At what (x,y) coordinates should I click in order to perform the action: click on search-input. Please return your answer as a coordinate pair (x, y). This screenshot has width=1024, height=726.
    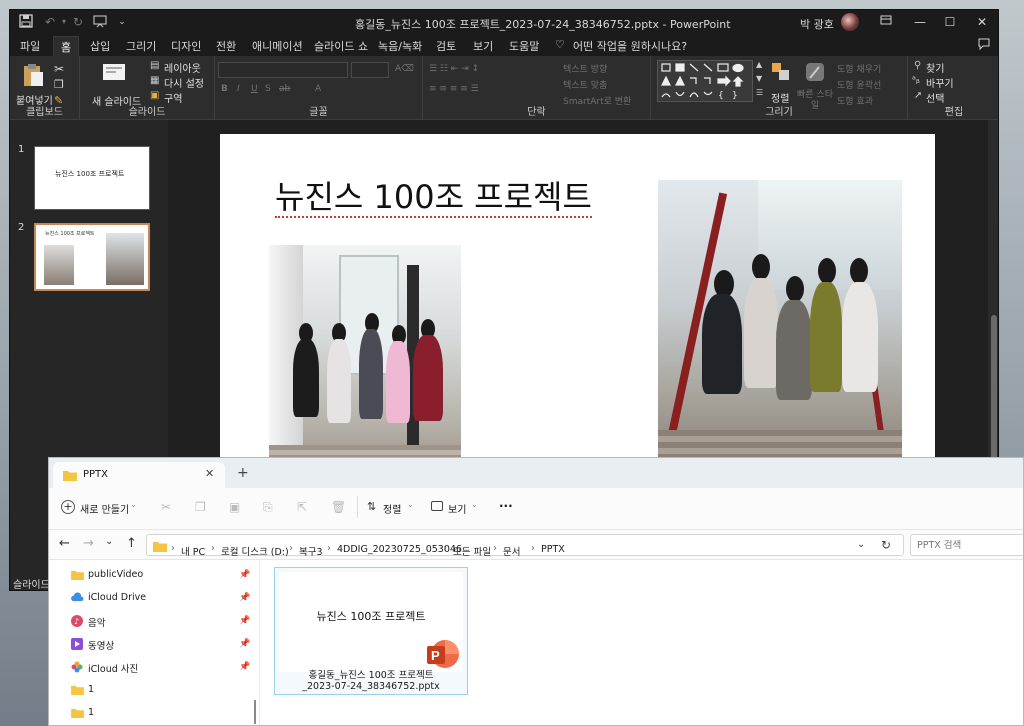
    Looking at the image, I should click on (969, 545).